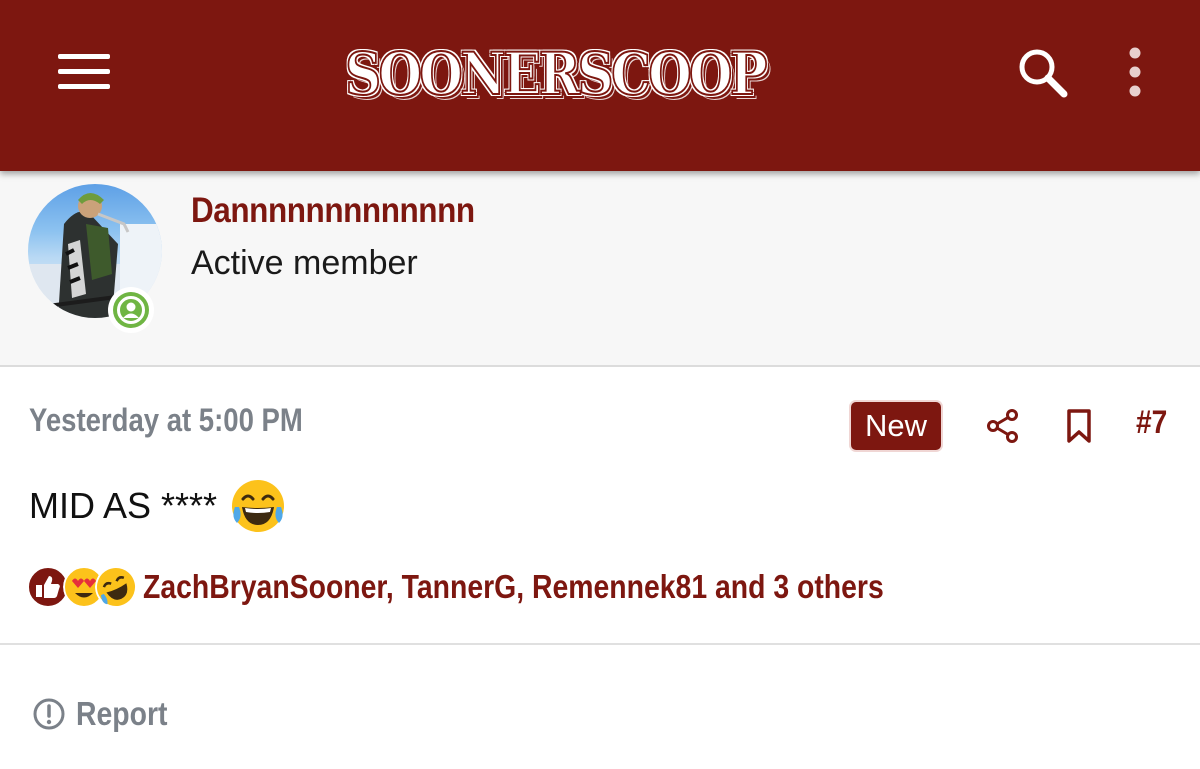  I want to click on post-number-link: #7, so click(1151, 422).